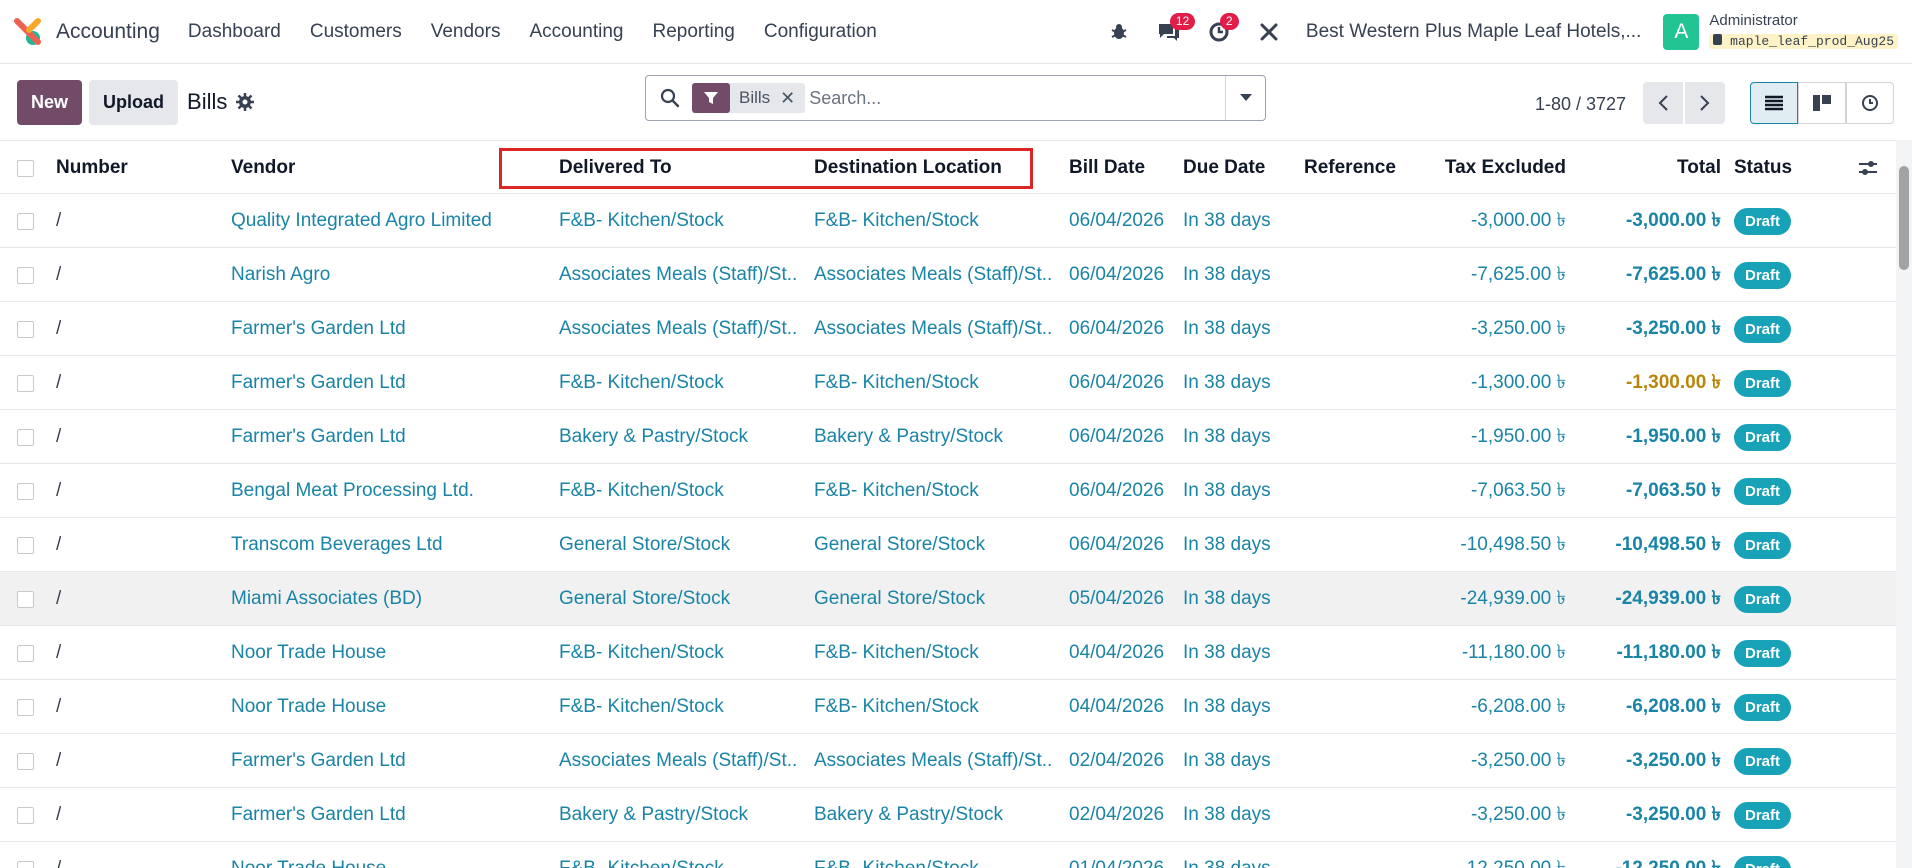  I want to click on pager-value: 1-80 / 3727, so click(1580, 104).